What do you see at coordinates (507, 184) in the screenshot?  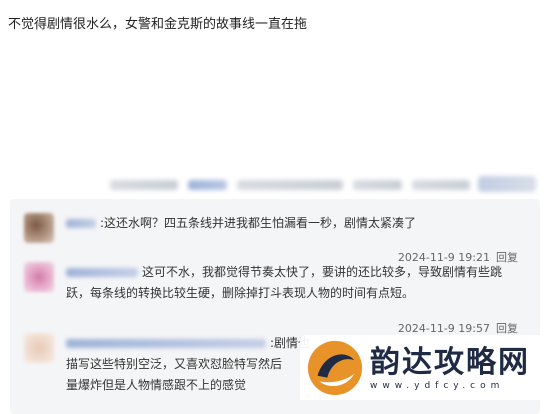 I see `blurred-action-button` at bounding box center [507, 184].